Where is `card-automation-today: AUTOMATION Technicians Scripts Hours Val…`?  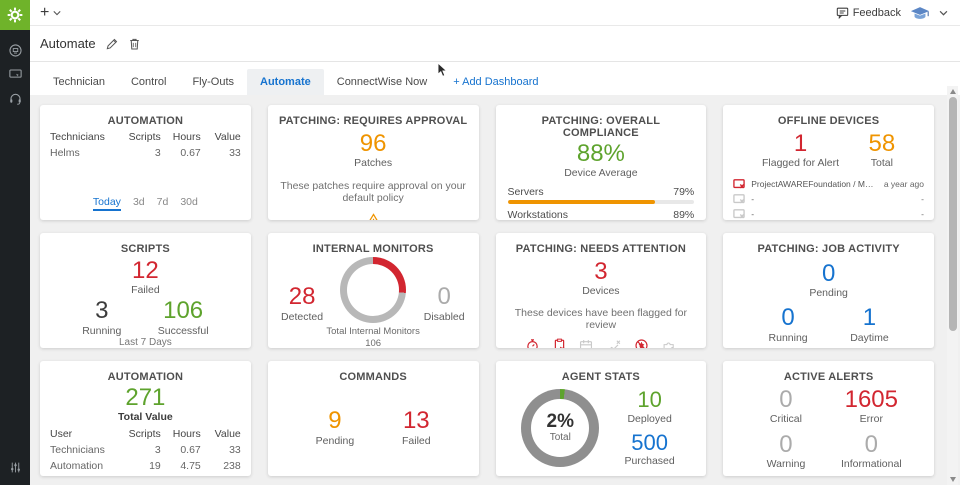
card-automation-today: AUTOMATION Technicians Scripts Hours Val… is located at coordinates (145, 162).